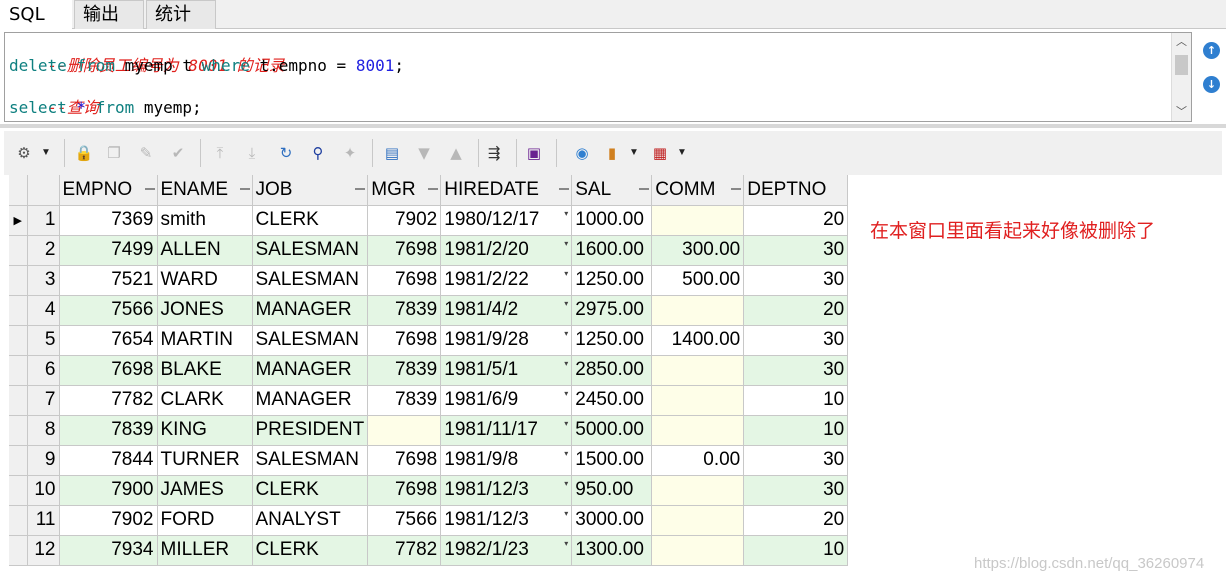 This screenshot has height=582, width=1226. Describe the element at coordinates (612, 250) in the screenshot. I see `cell-sal: 1600.00` at that location.